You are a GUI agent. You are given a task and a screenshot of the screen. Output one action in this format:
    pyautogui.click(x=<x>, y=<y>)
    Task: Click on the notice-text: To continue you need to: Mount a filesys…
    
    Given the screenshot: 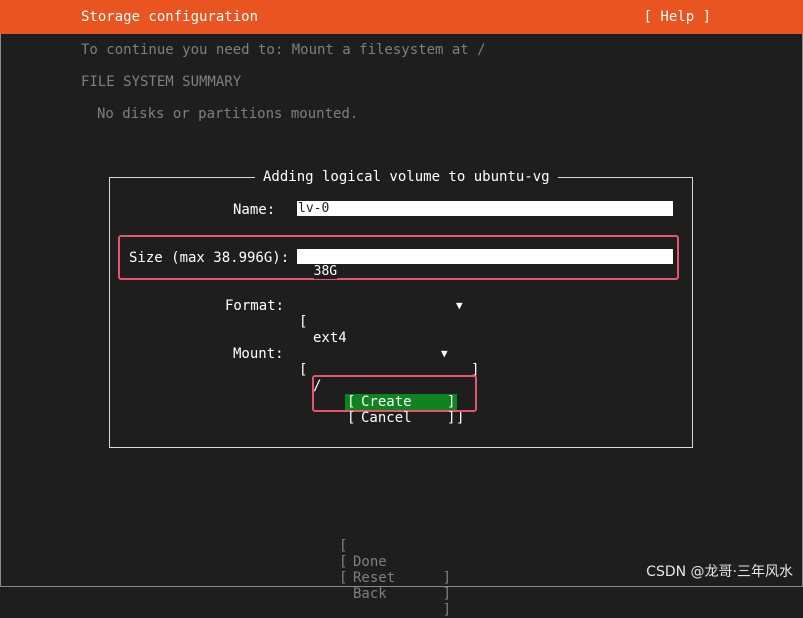 What is the action you would take?
    pyautogui.click(x=283, y=50)
    